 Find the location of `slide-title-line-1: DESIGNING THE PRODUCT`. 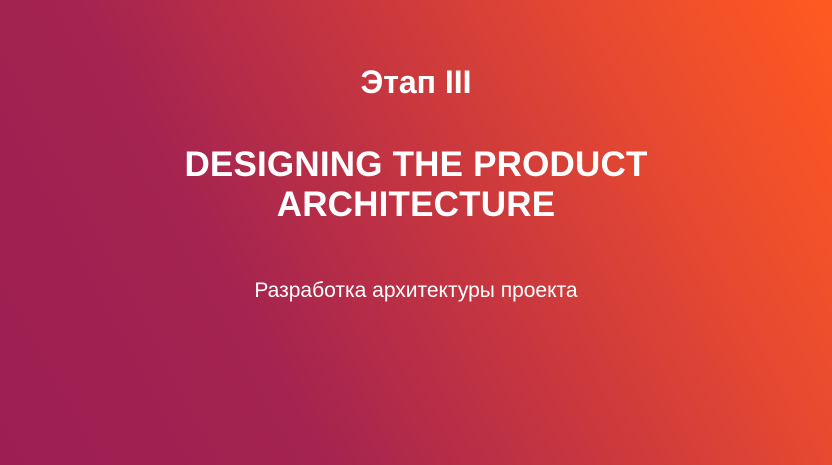

slide-title-line-1: DESIGNING THE PRODUCT is located at coordinates (416, 164).